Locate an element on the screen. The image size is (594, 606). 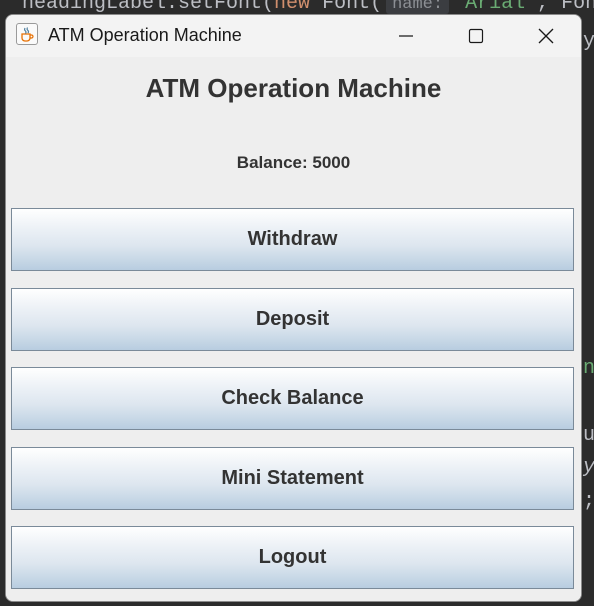
maximize-button is located at coordinates (476, 36).